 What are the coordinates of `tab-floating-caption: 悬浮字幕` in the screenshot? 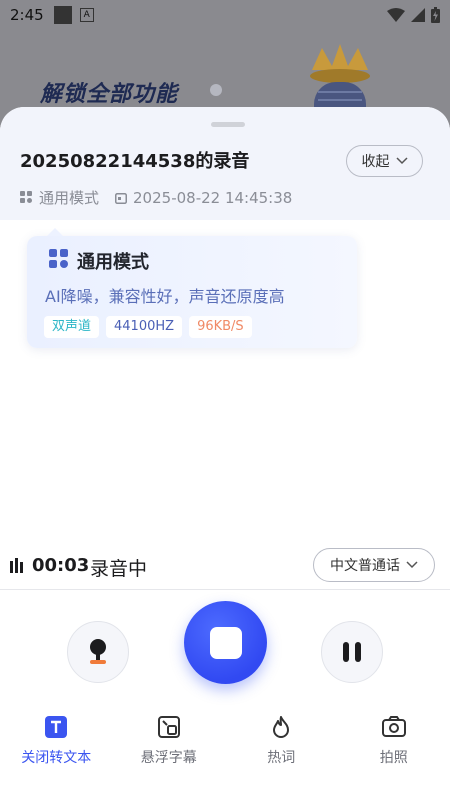 It's located at (169, 747).